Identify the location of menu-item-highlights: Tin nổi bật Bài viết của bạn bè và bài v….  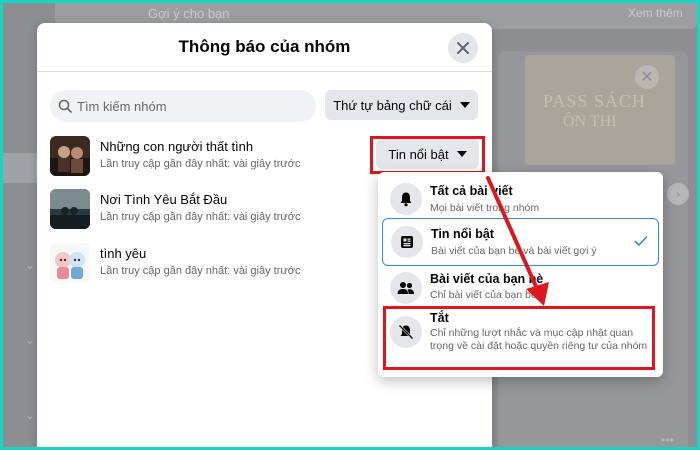
(520, 242).